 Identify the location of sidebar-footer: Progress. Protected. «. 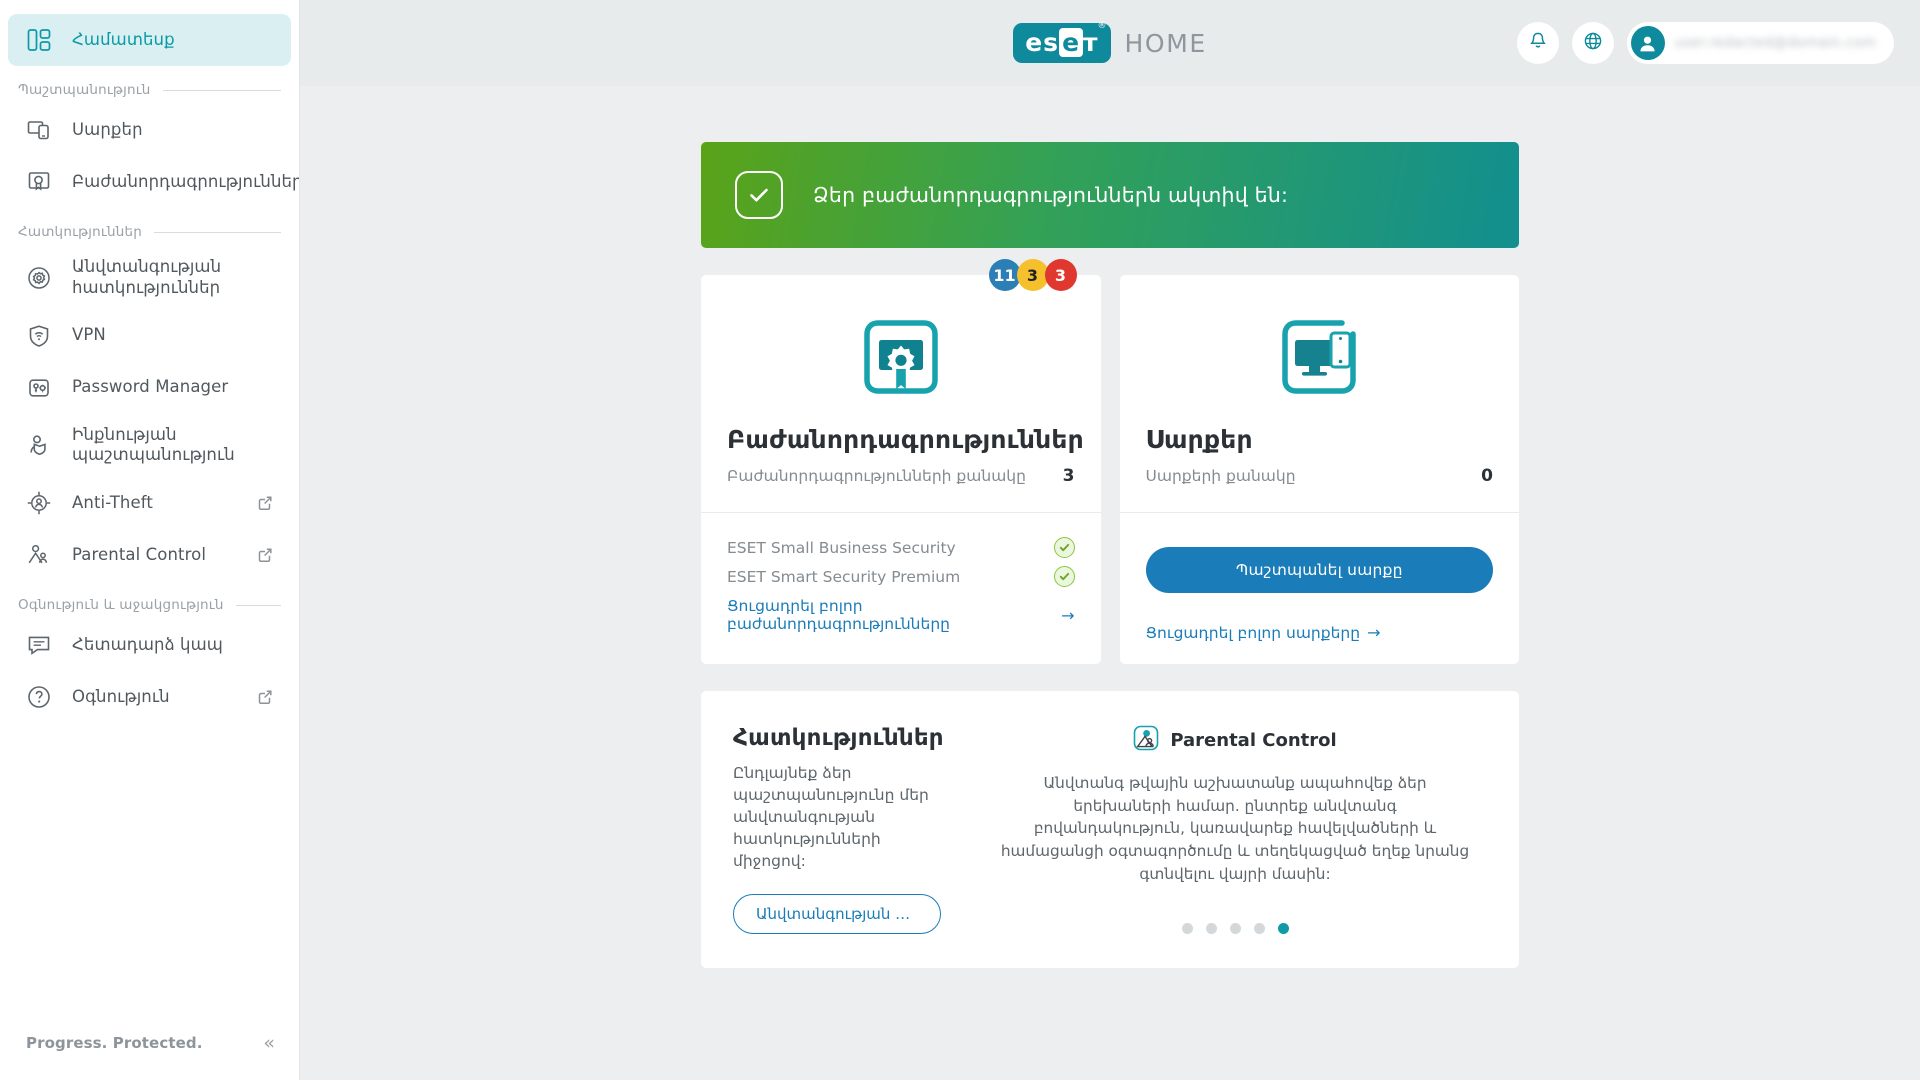
(149, 1043).